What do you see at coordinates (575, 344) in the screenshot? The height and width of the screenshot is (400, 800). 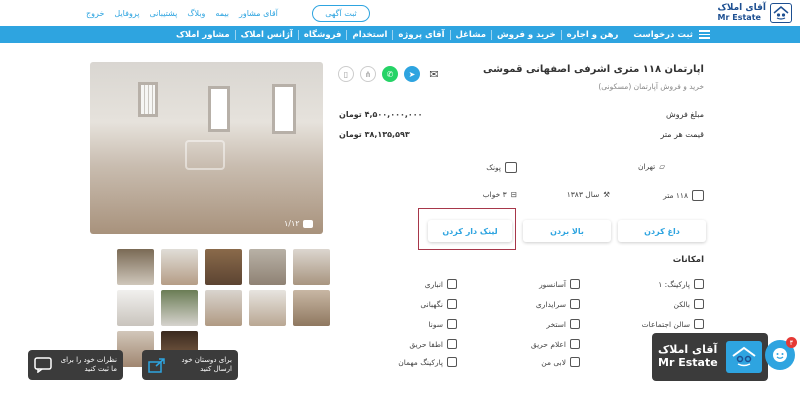 I see `fire-alarm-icon` at bounding box center [575, 344].